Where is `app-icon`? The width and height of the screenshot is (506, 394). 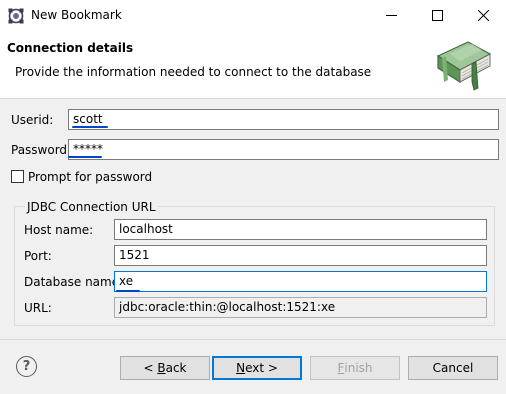
app-icon is located at coordinates (16, 16).